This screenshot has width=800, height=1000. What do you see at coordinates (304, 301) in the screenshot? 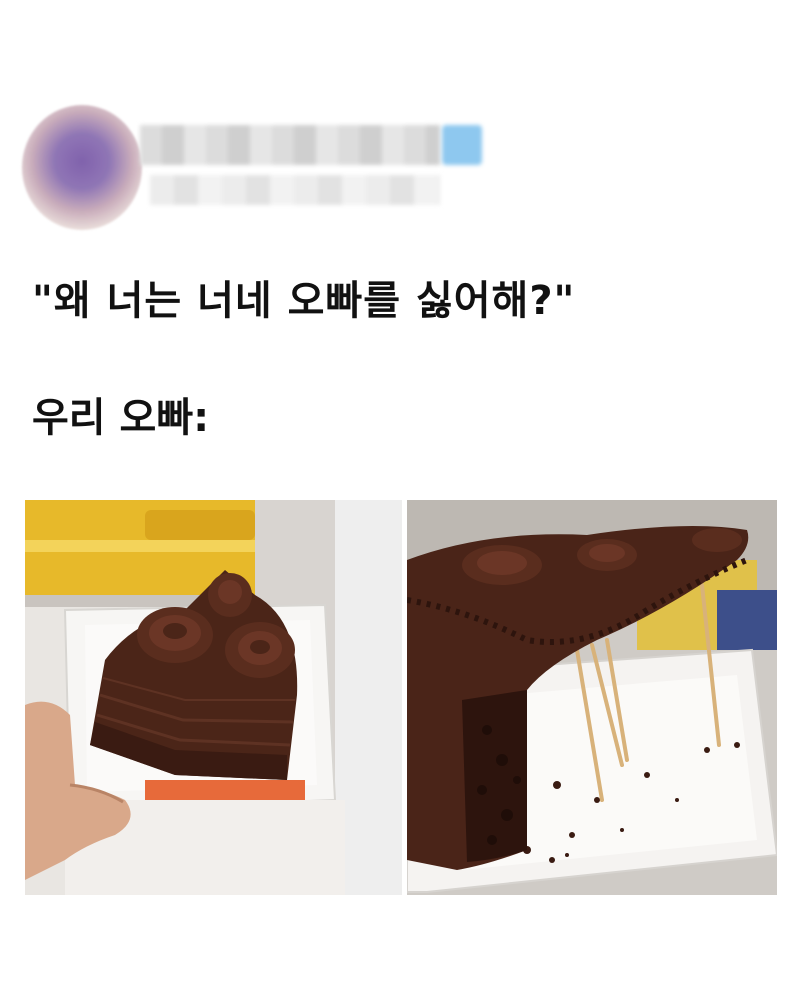
I see `post-quote-text: "왜 너는 너네 오빠를 싫어해?"` at bounding box center [304, 301].